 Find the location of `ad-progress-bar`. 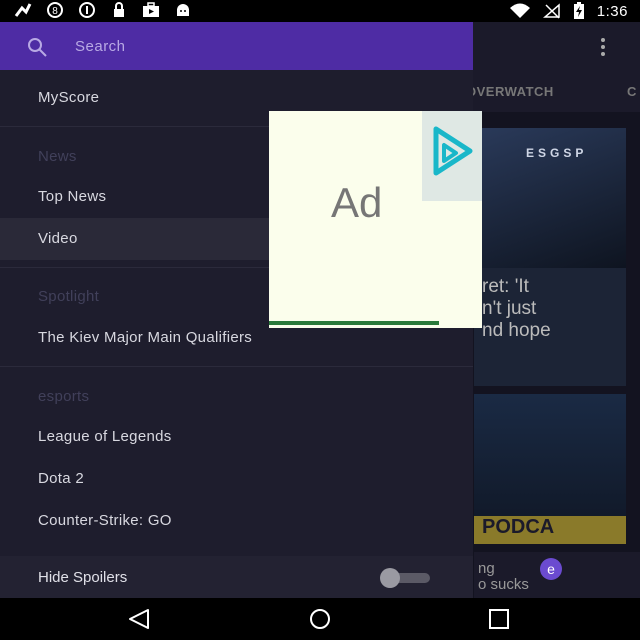

ad-progress-bar is located at coordinates (354, 323).